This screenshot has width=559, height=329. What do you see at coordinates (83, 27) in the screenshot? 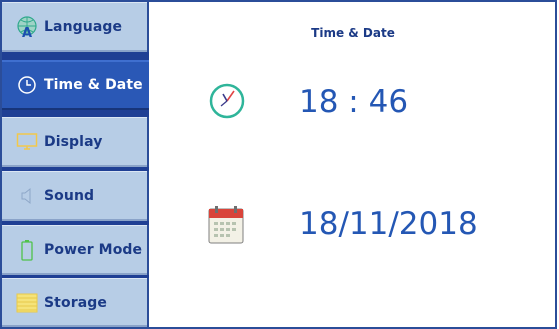
I see `sidebar-item-label: Language` at bounding box center [83, 27].